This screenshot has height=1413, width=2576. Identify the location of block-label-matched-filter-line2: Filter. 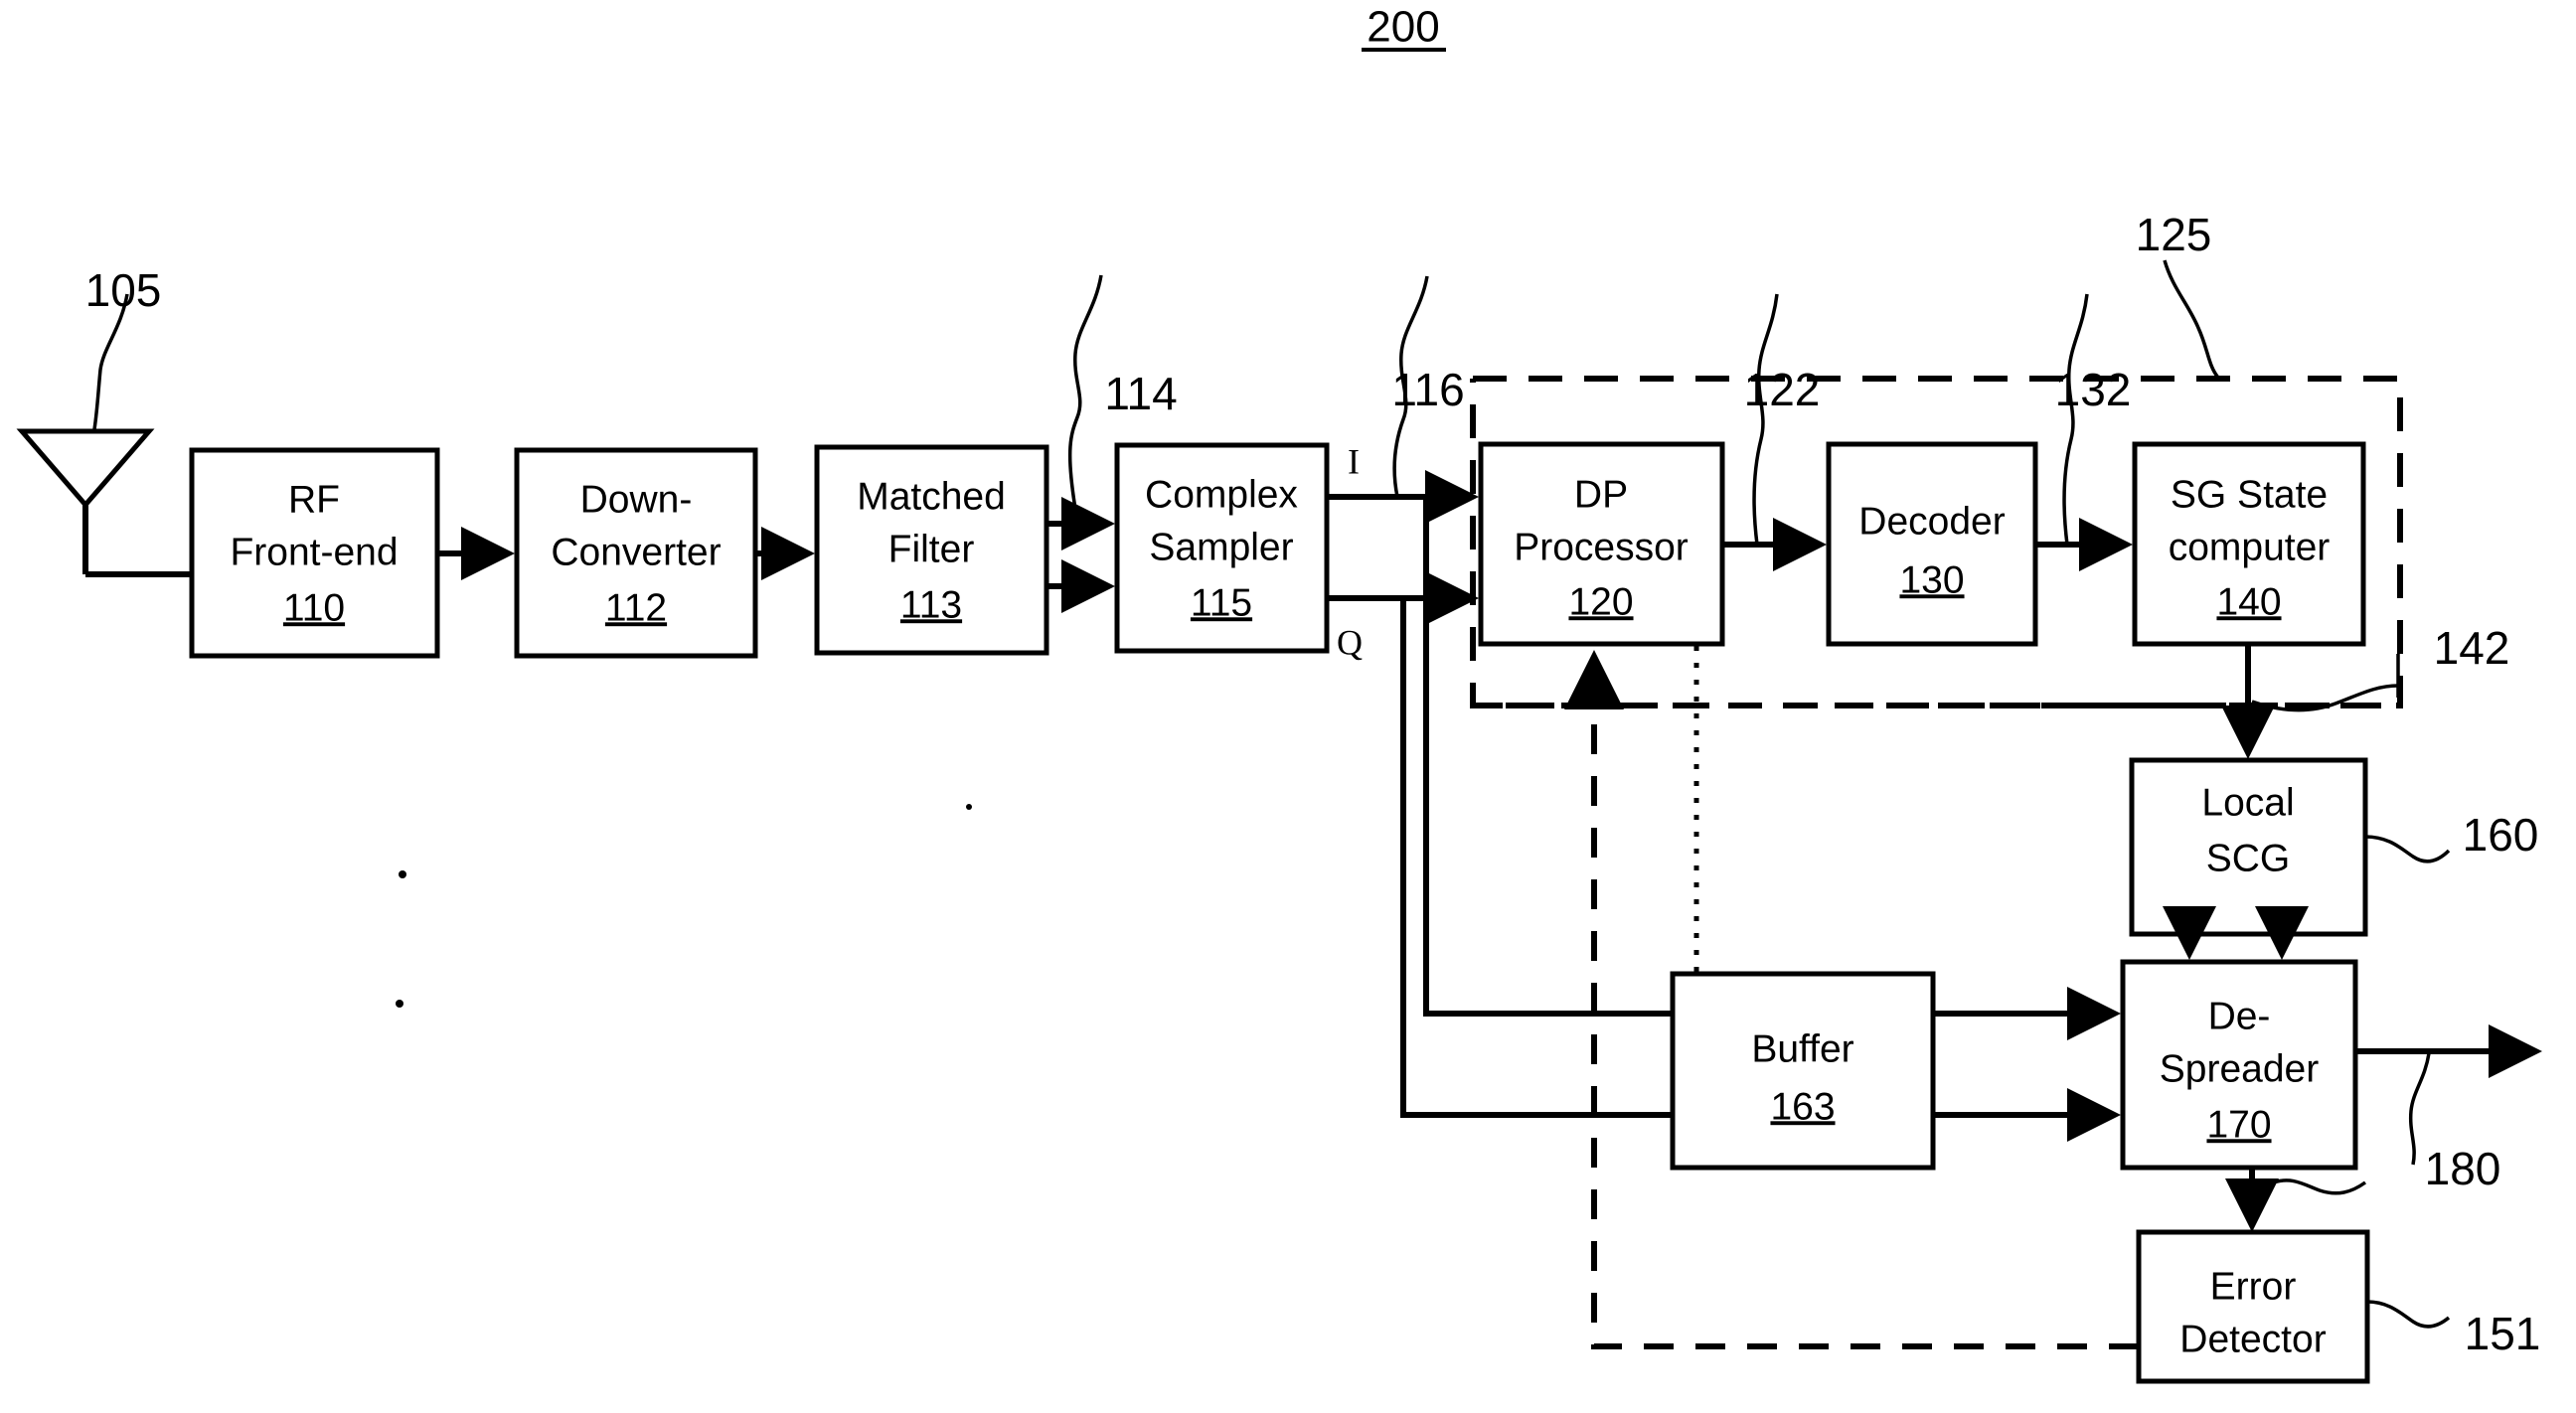
(931, 549).